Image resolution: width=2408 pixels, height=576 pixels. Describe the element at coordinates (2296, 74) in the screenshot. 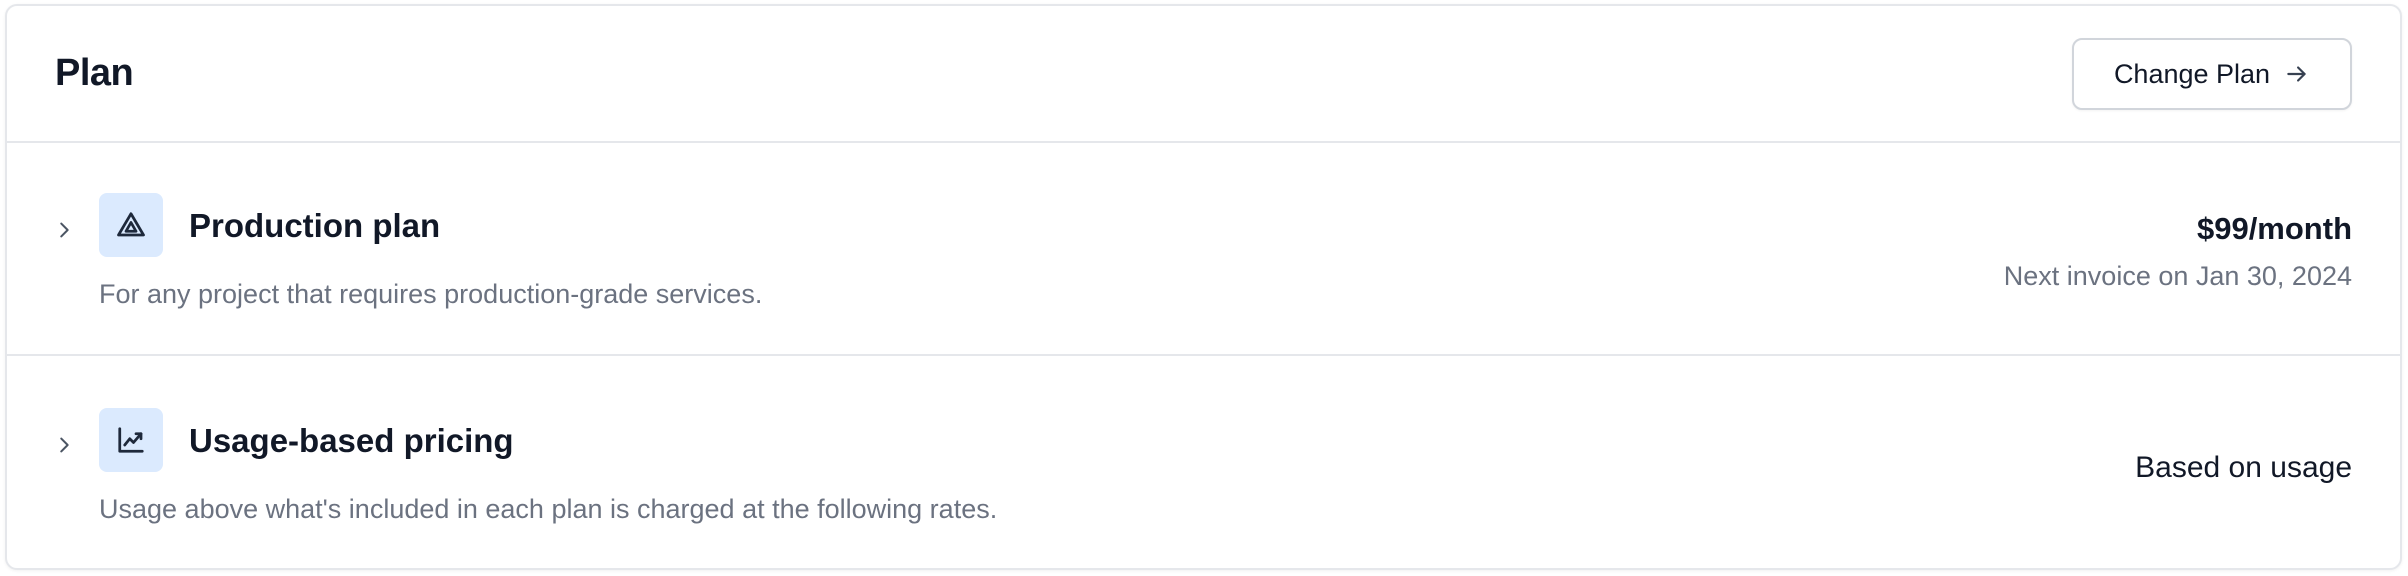

I see `arrow-right-icon` at that location.